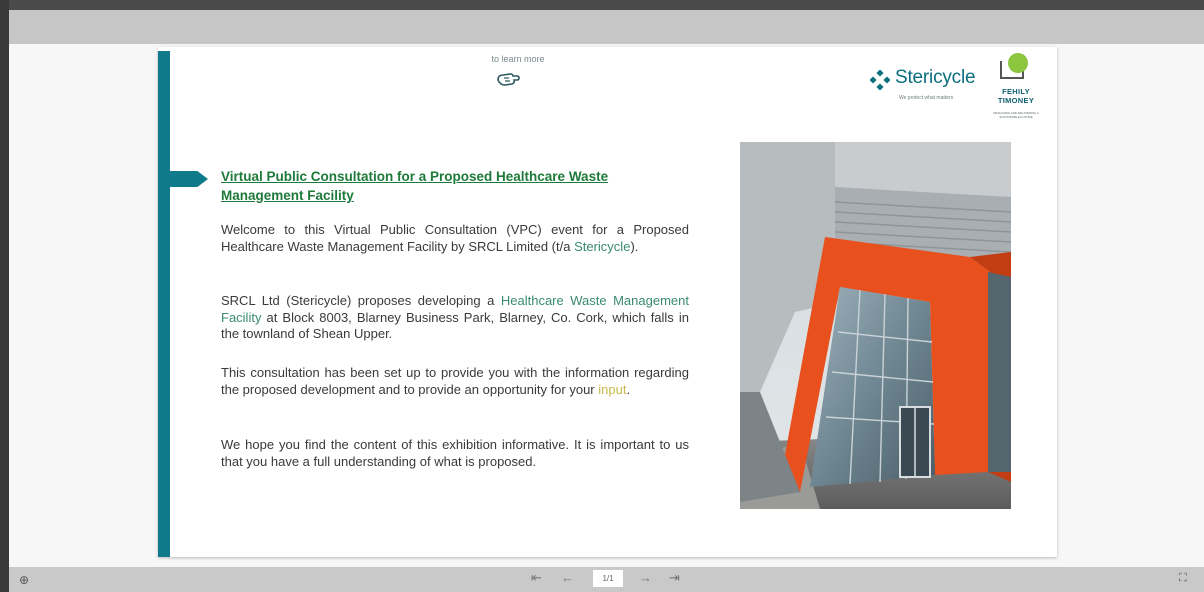 This screenshot has width=1204, height=592. Describe the element at coordinates (1016, 100) in the screenshot. I see `timoney-wordmark: TIMONEY` at that location.